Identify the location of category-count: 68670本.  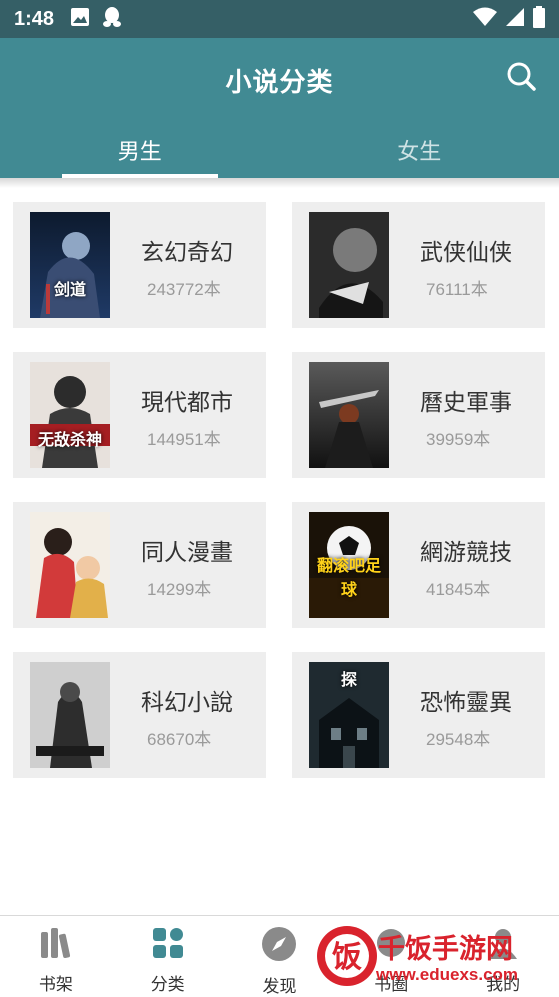
(179, 737).